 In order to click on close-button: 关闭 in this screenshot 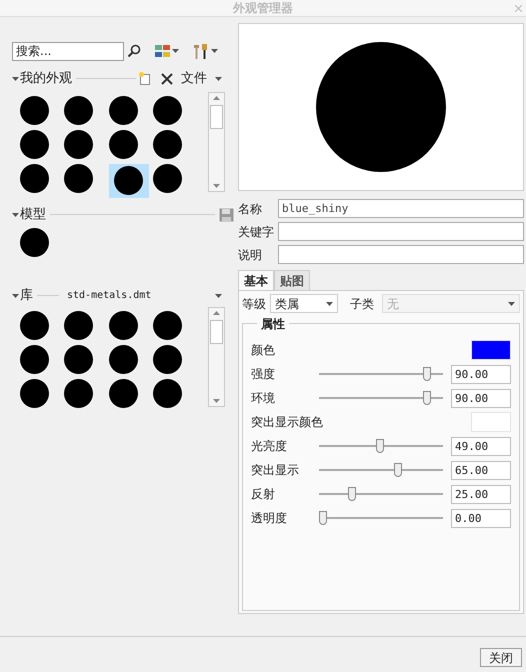, I will do `click(501, 657)`.